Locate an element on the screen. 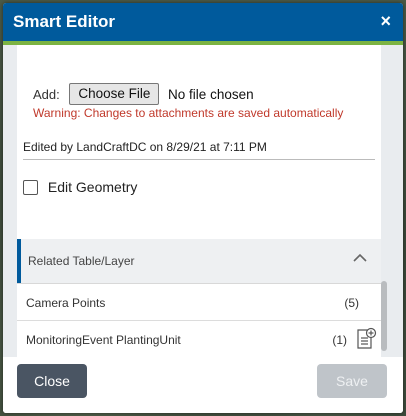 Image resolution: width=406 pixels, height=416 pixels. choose-file-button: Choose File is located at coordinates (114, 94).